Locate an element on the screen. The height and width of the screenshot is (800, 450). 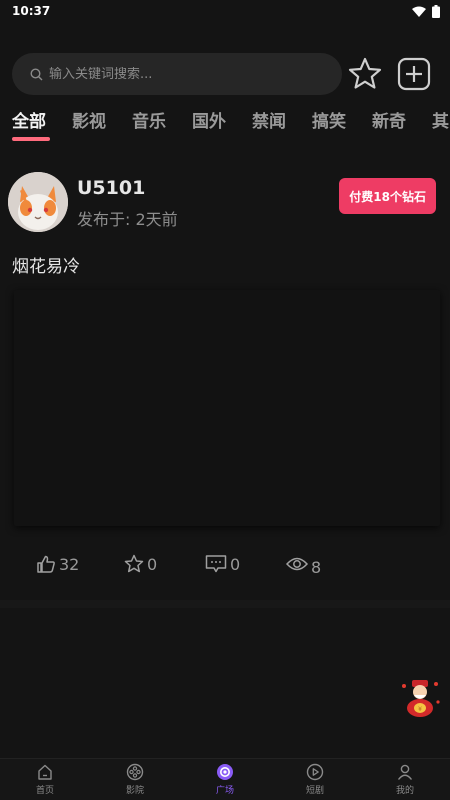
avatar is located at coordinates (38, 202).